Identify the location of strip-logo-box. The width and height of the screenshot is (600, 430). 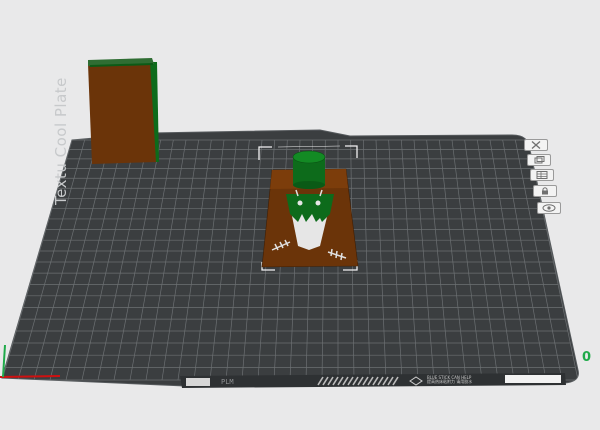
(198, 382).